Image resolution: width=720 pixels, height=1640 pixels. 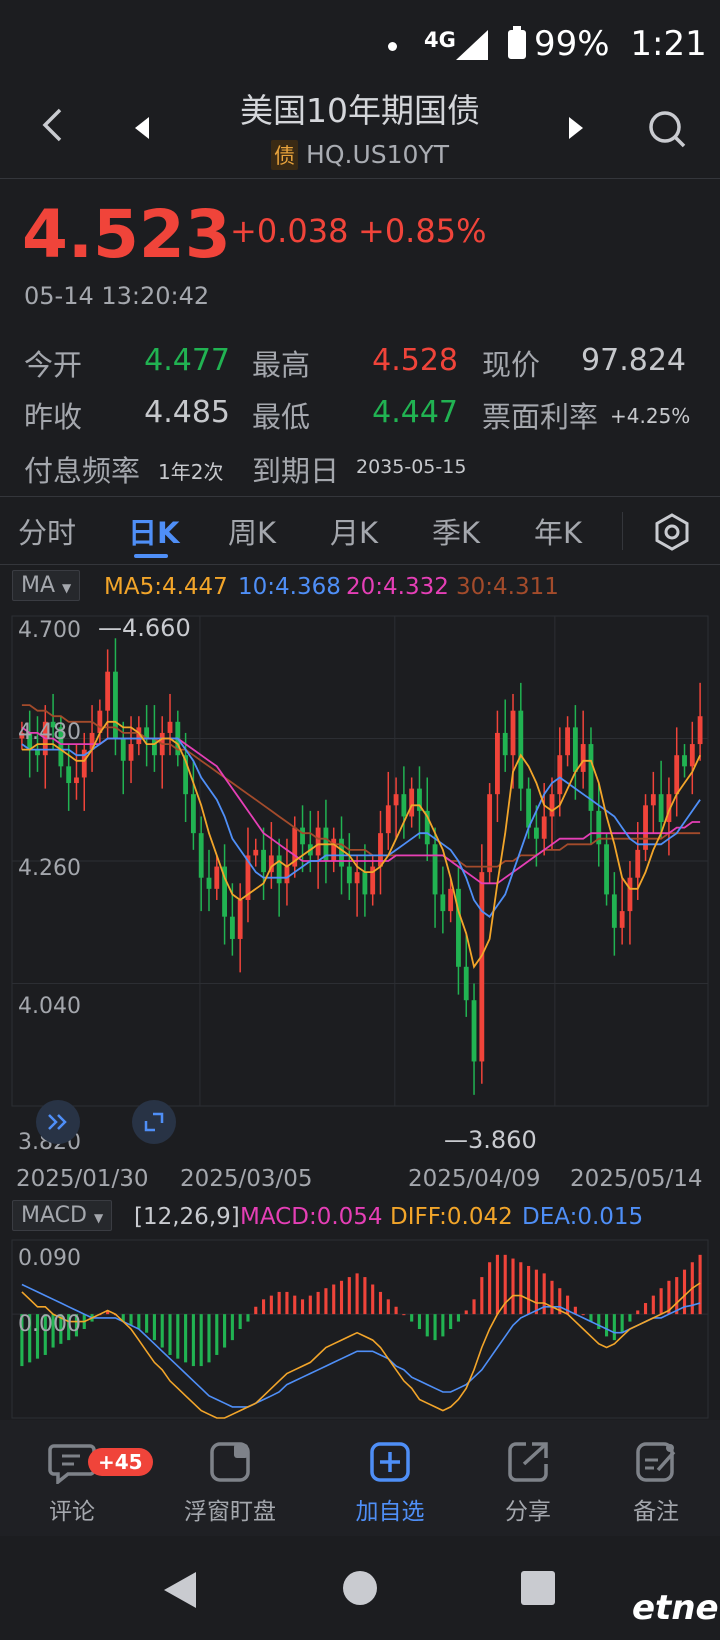 What do you see at coordinates (191, 472) in the screenshot?
I see `frequency-value: 1年2次` at bounding box center [191, 472].